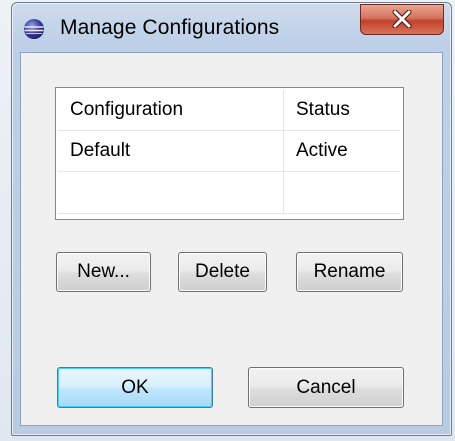 This screenshot has height=441, width=455. I want to click on configuration-status-cell, so click(342, 192).